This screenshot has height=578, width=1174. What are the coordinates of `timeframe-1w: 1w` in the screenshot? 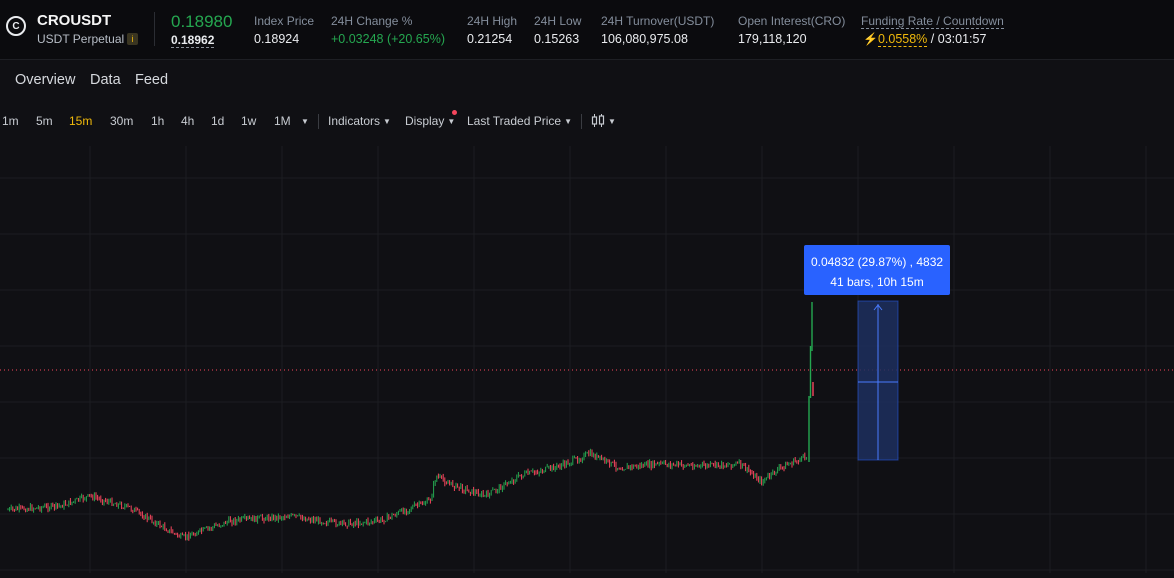 It's located at (248, 121).